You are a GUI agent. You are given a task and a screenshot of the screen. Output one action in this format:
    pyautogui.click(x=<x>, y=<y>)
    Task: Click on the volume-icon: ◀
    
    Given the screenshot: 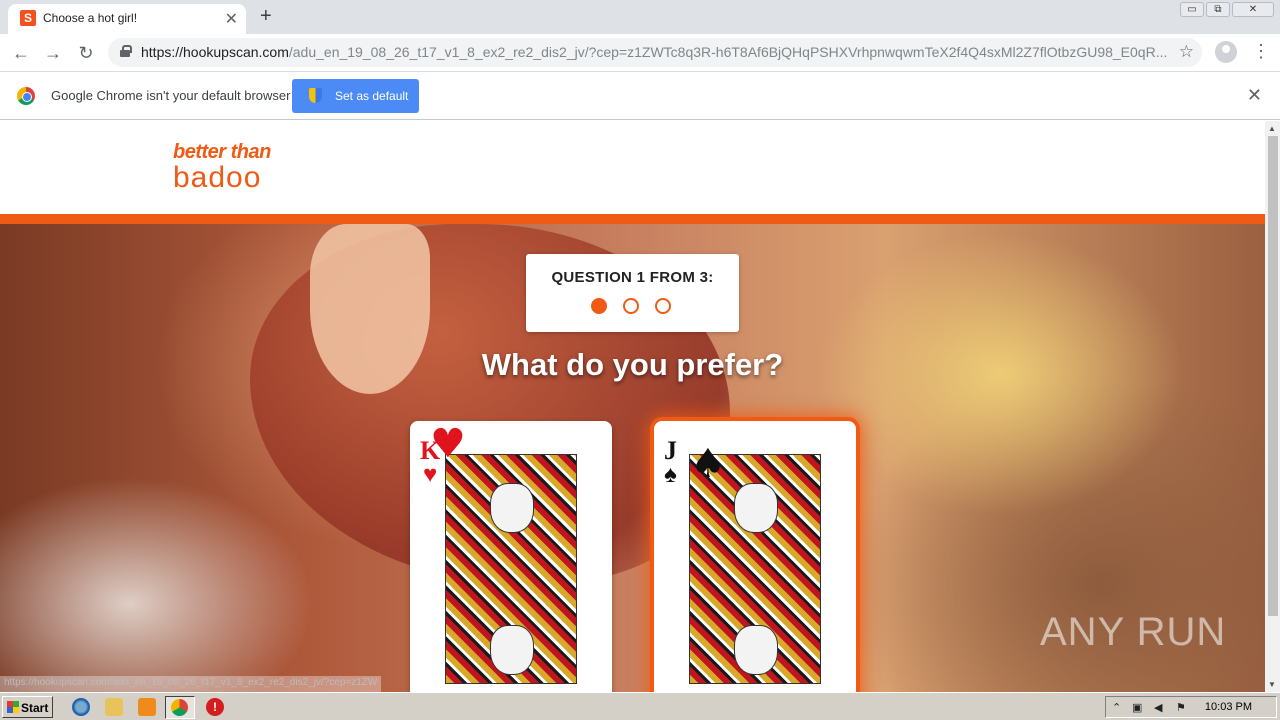 What is the action you would take?
    pyautogui.click(x=1158, y=707)
    